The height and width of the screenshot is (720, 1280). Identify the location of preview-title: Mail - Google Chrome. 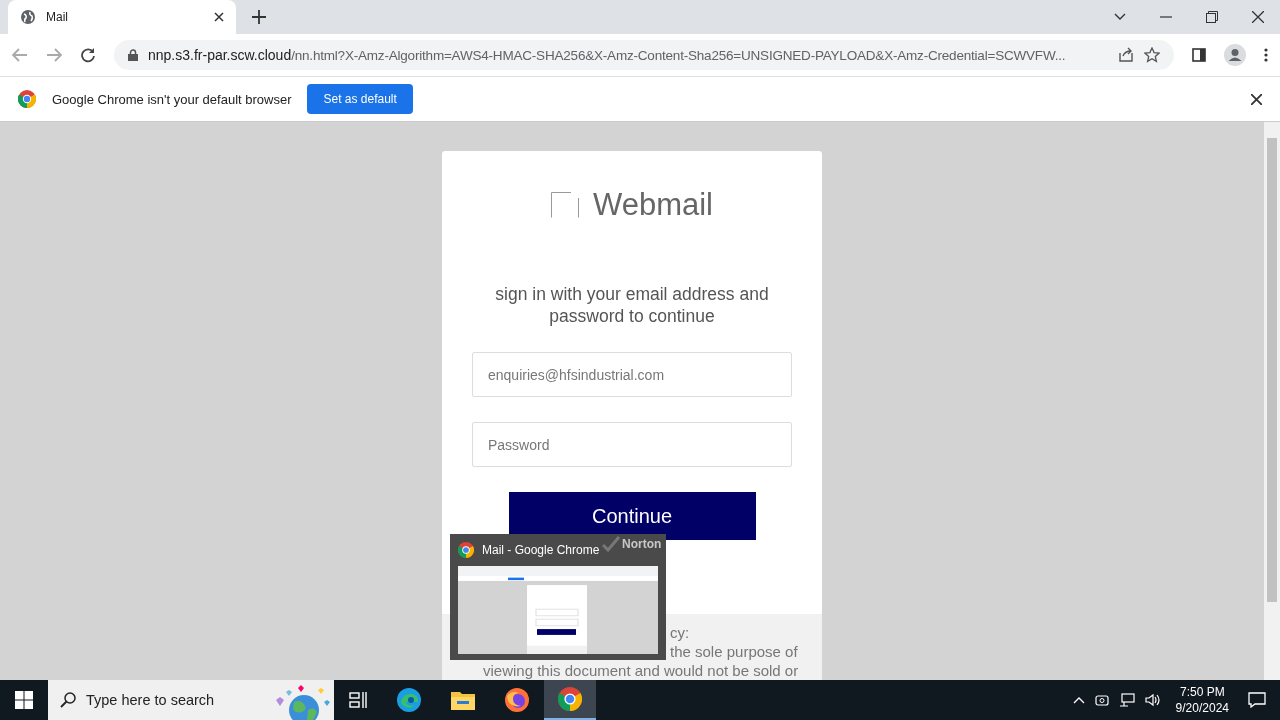
(541, 550).